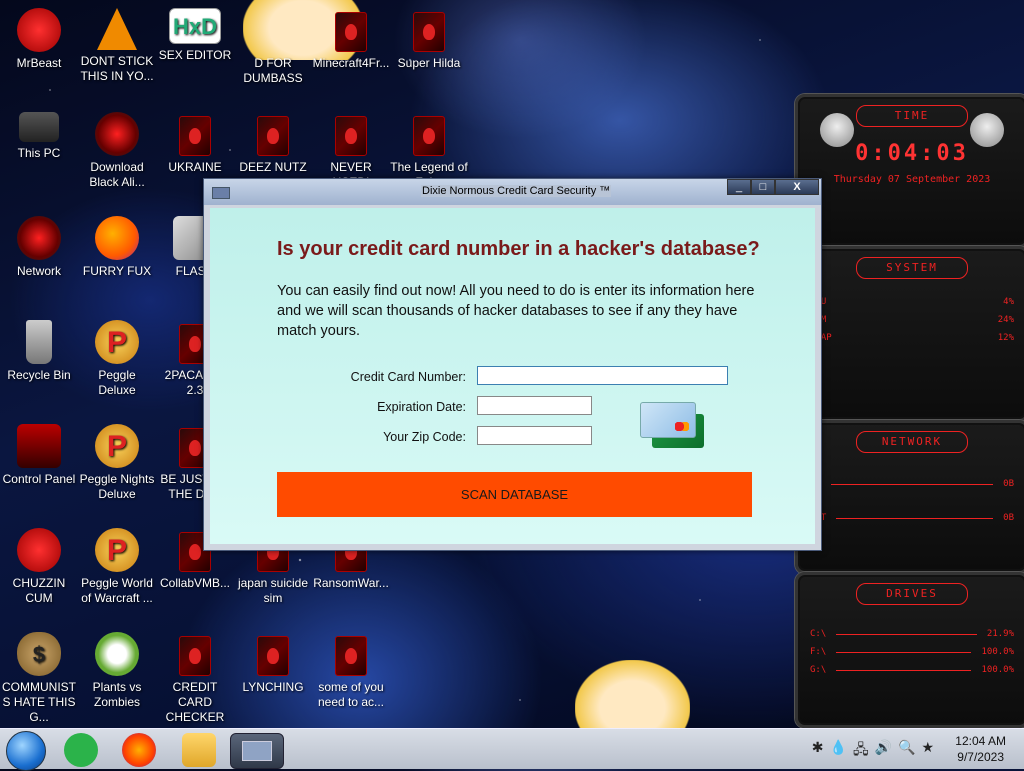  I want to click on desktop-icon-this-pc: This PC, so click(39, 136).